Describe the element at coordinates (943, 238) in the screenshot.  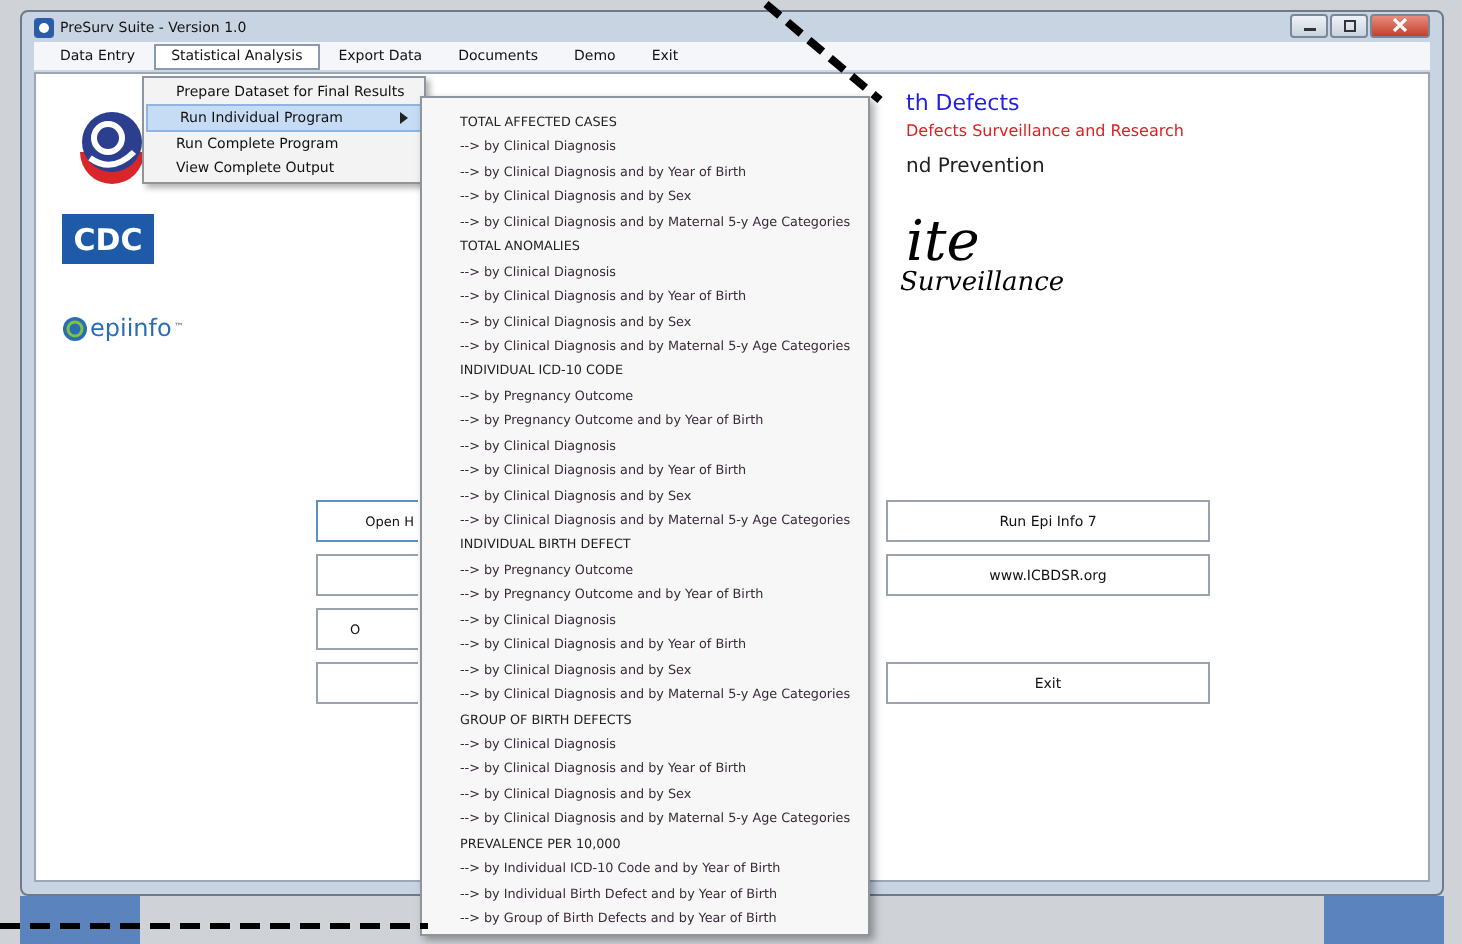
I see `suite-title: ite` at that location.